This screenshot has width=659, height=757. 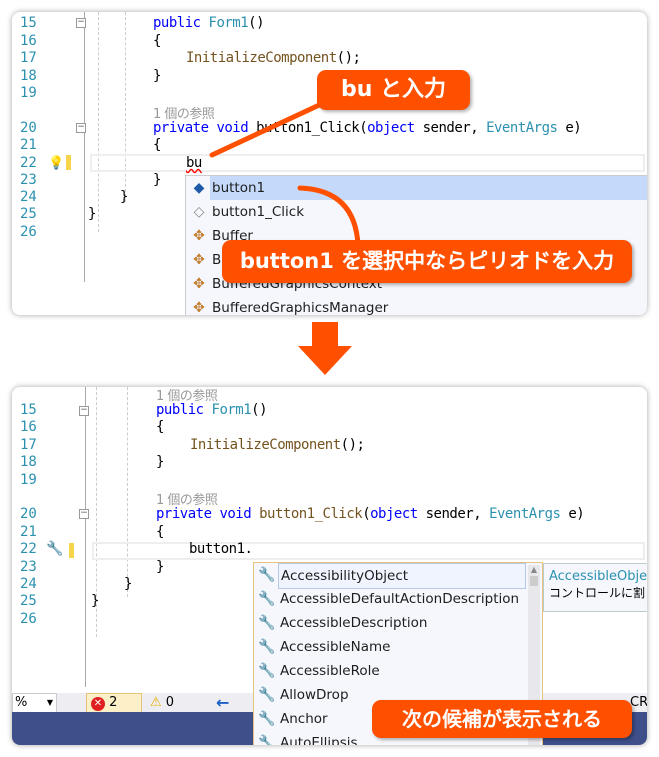 I want to click on line-number: 23, so click(x=28, y=567).